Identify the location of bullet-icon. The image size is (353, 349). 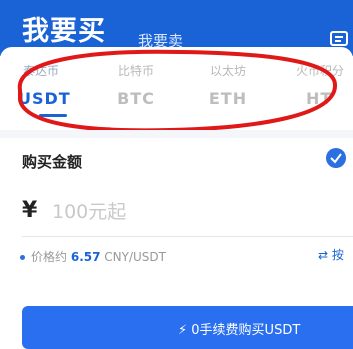
(22, 257).